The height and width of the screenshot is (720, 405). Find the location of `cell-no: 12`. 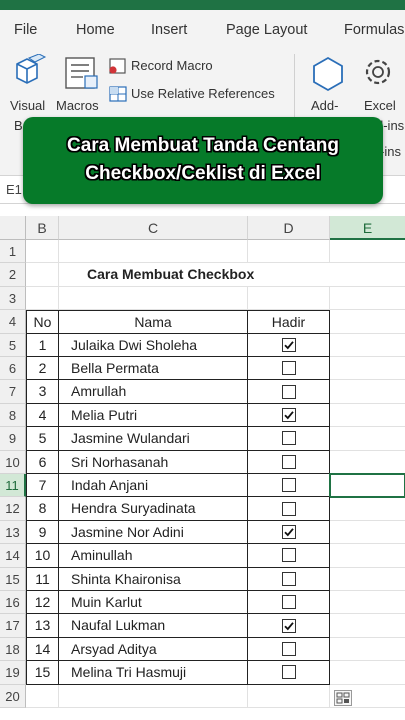

cell-no: 12 is located at coordinates (42, 603).